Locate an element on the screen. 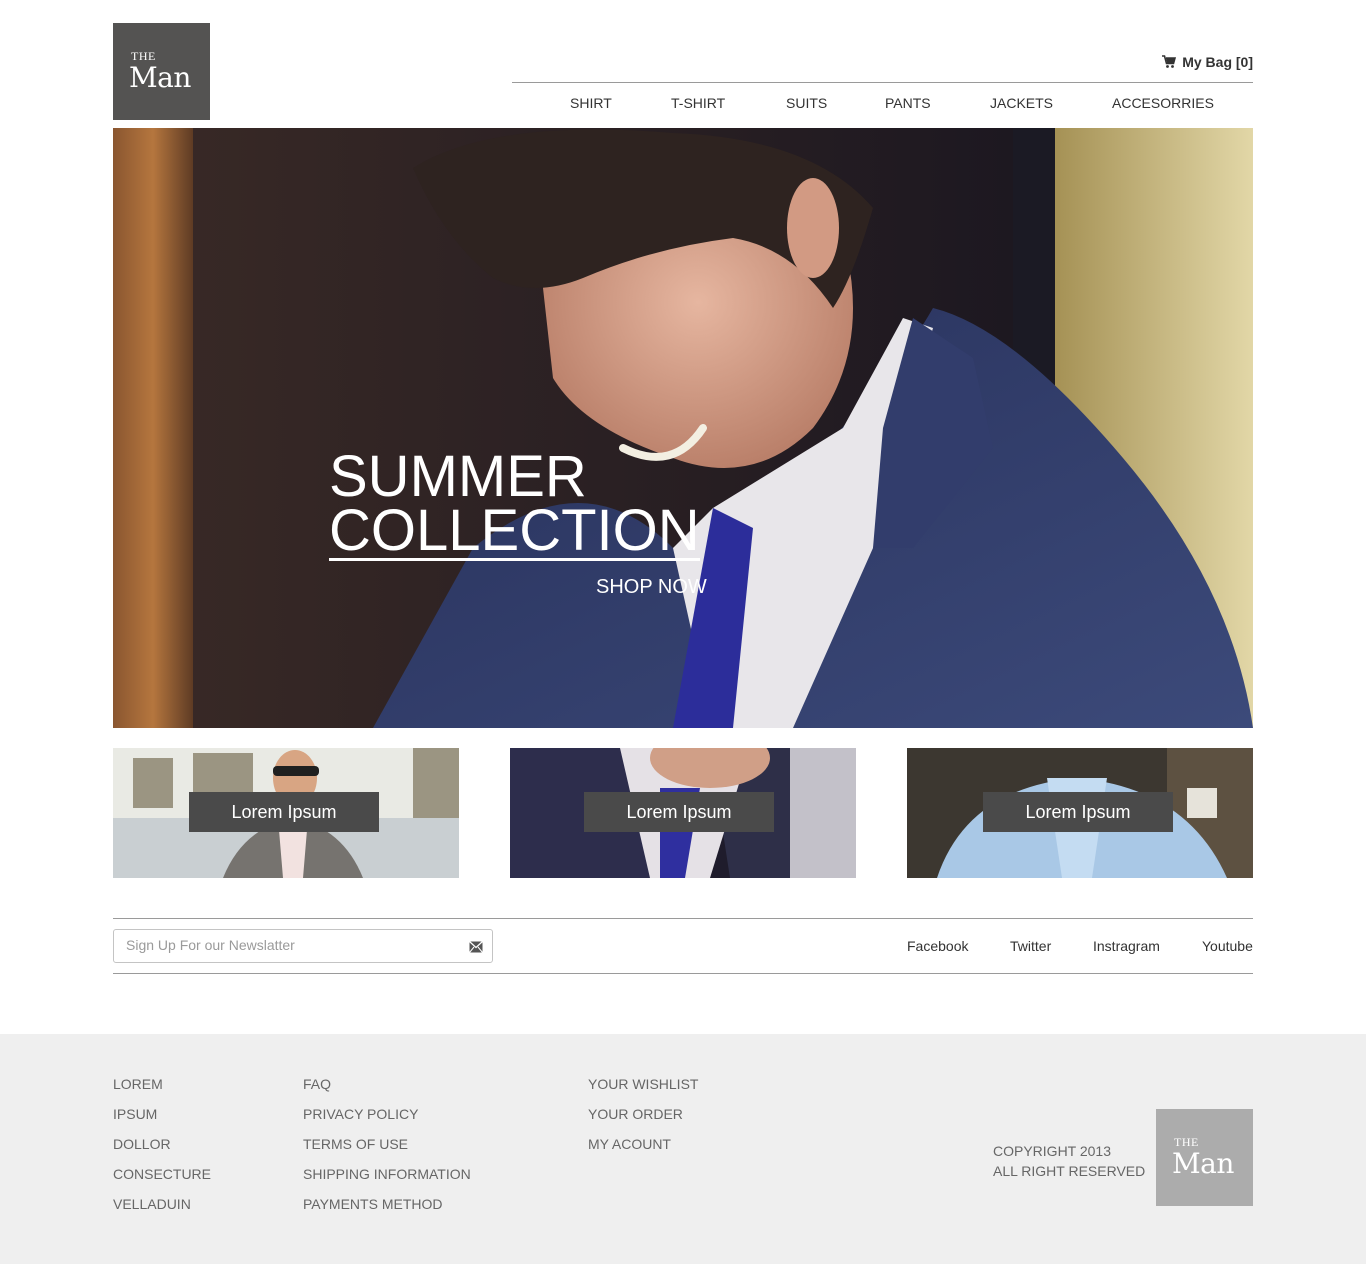 Image resolution: width=1366 pixels, height=1264 pixels. newsletter-form is located at coordinates (303, 946).